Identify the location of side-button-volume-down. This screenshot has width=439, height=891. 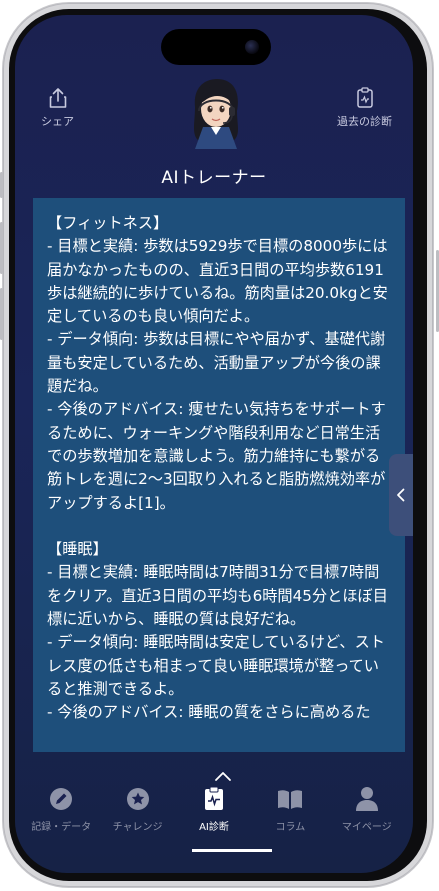
(1, 314).